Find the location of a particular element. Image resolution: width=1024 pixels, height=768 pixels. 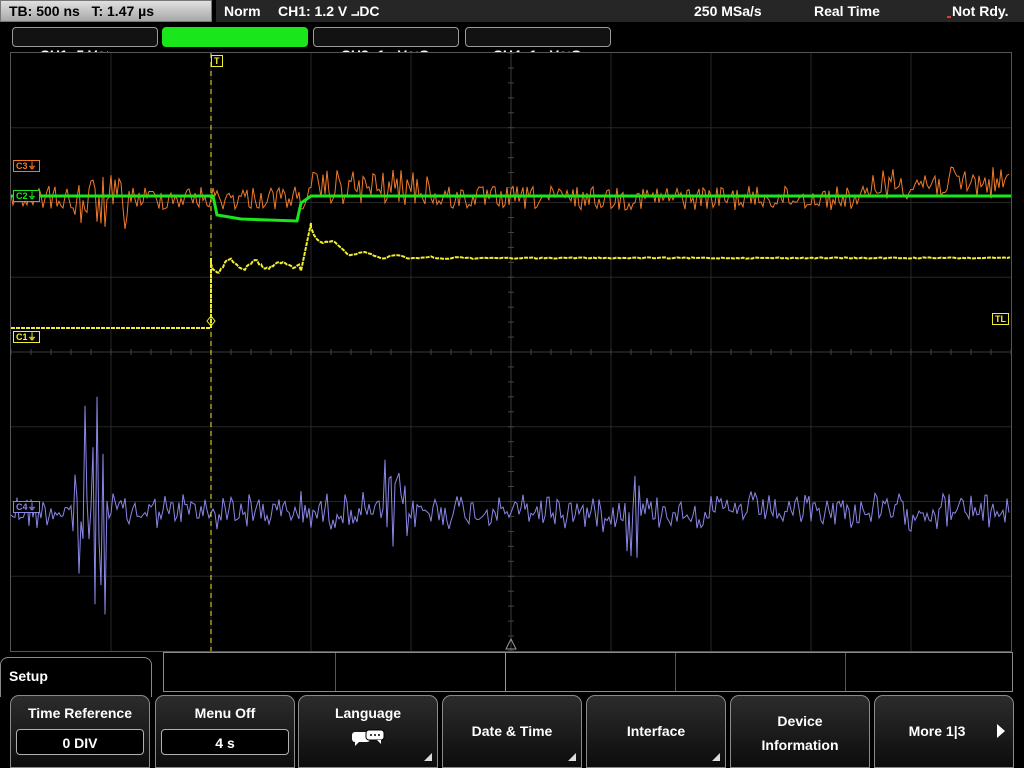

interface-softkey: Interface is located at coordinates (656, 731).